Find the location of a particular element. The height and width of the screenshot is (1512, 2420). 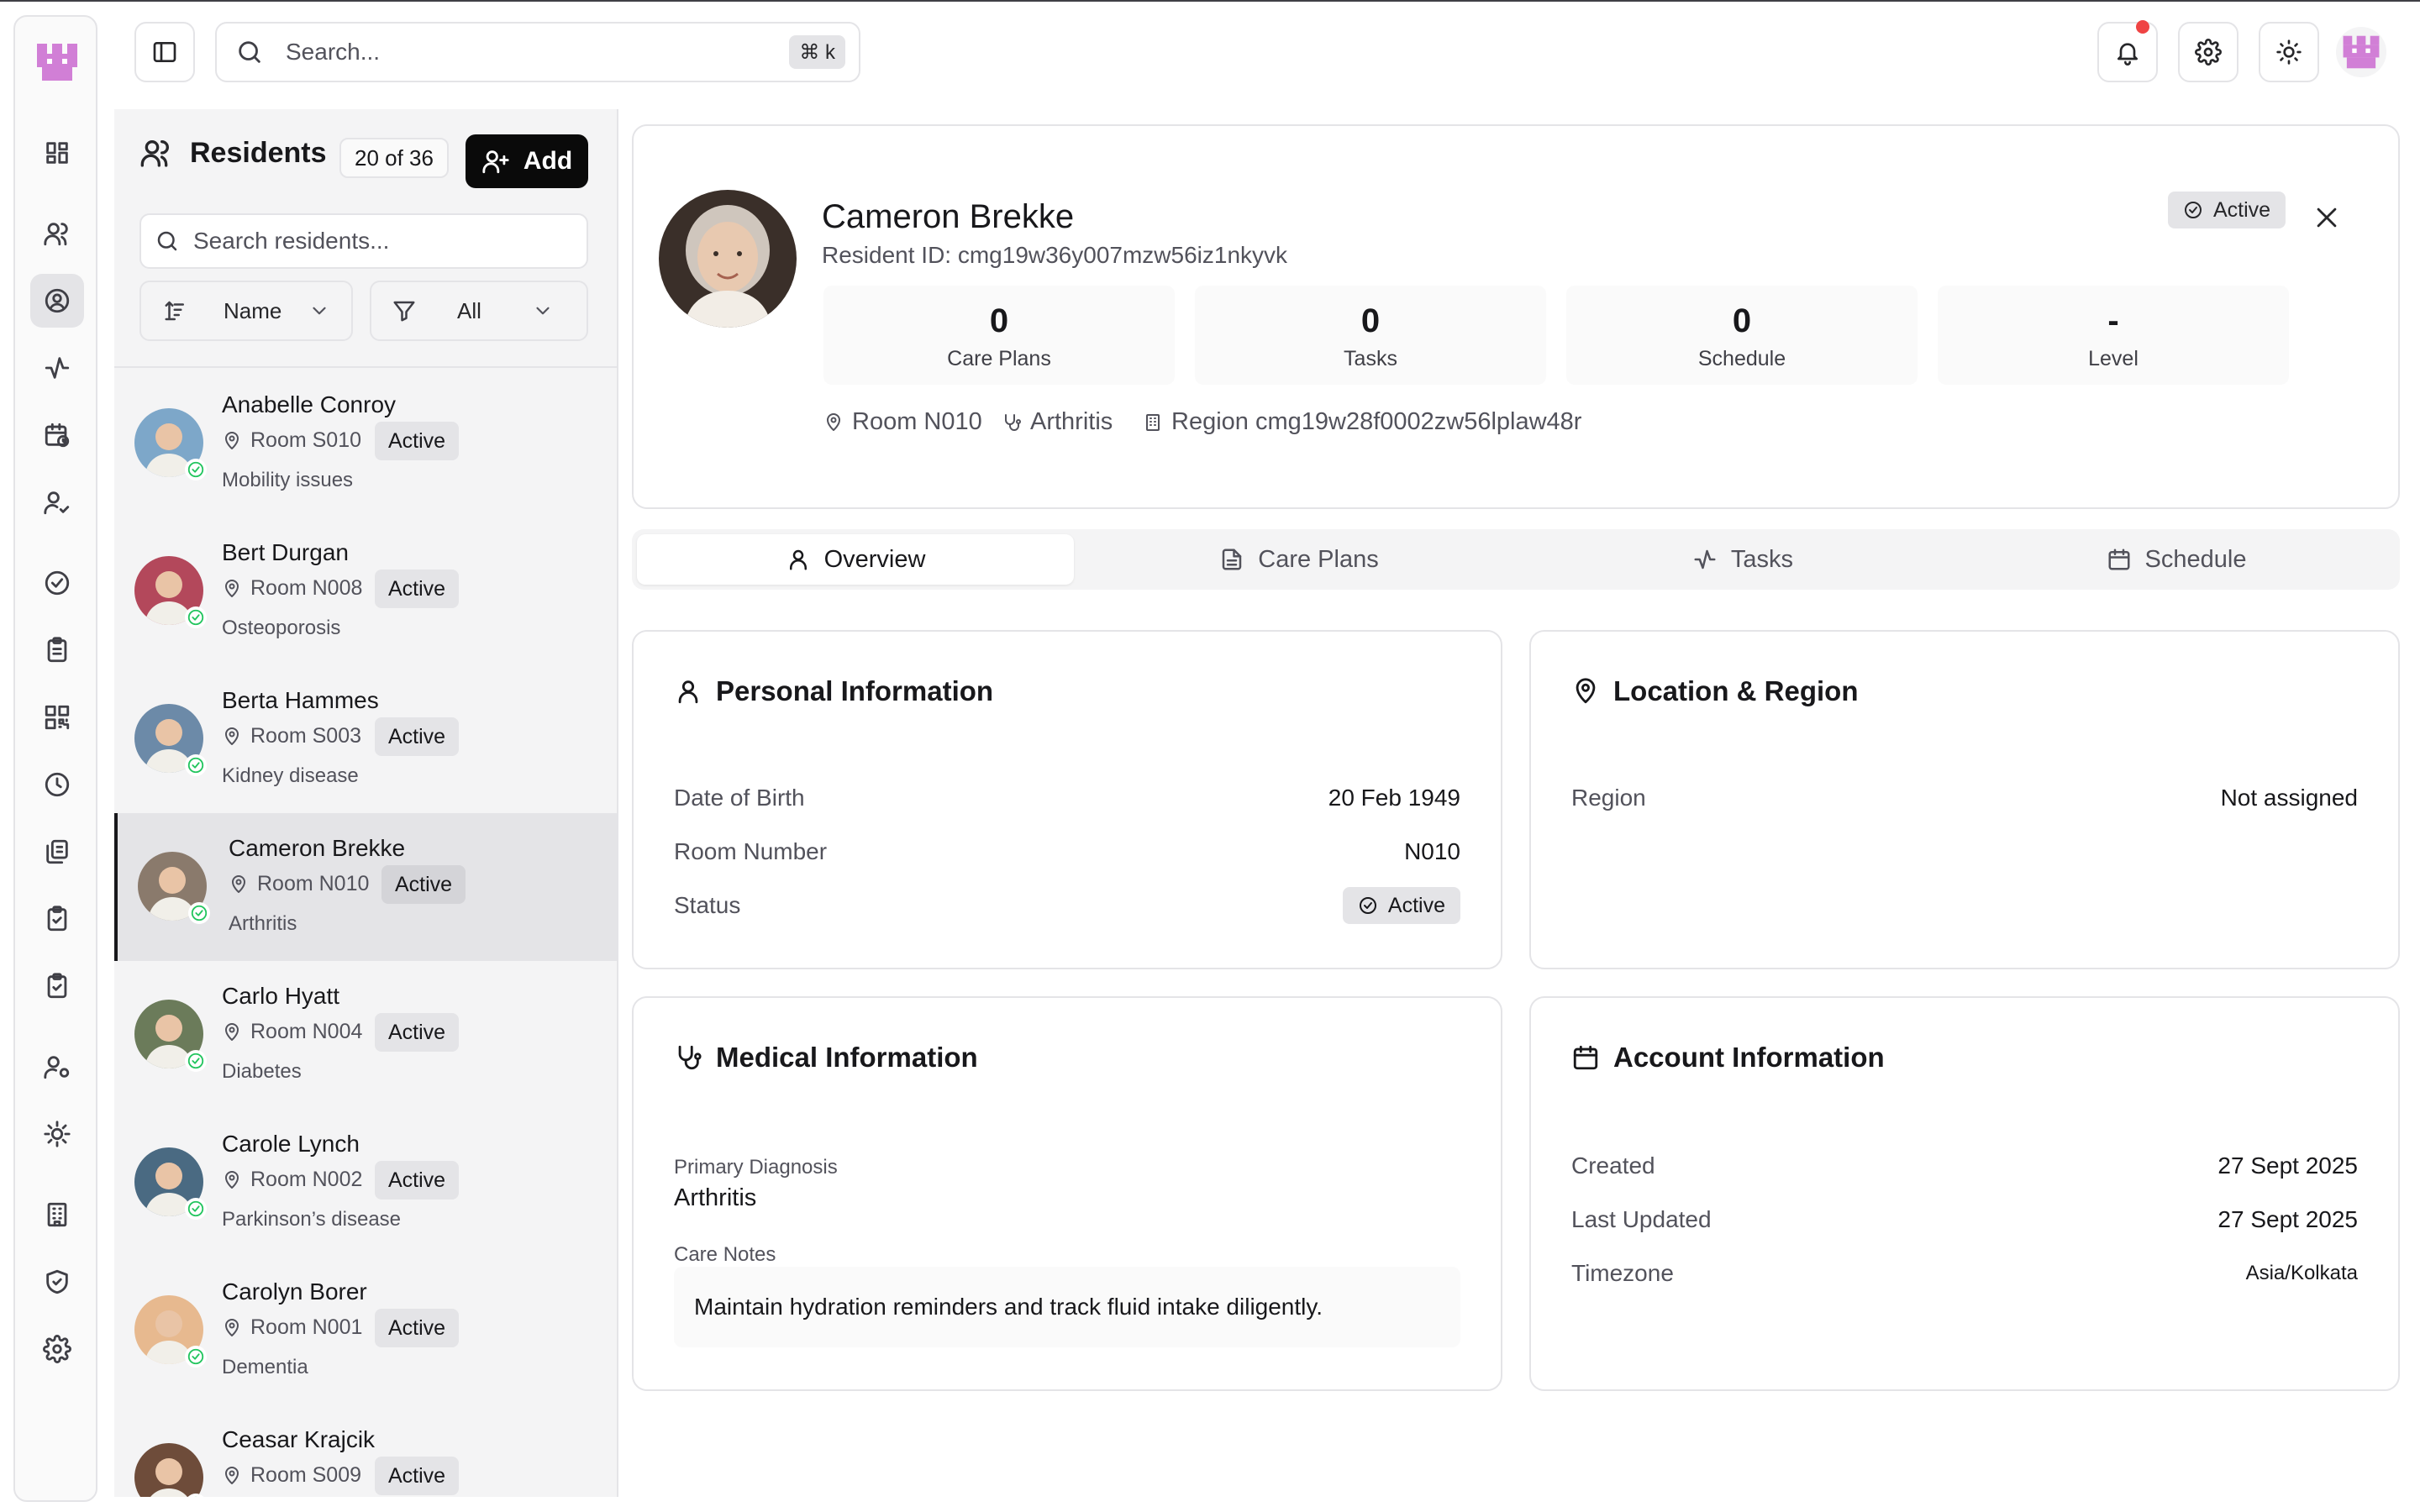

status-badge: Active is located at coordinates (1401, 905).